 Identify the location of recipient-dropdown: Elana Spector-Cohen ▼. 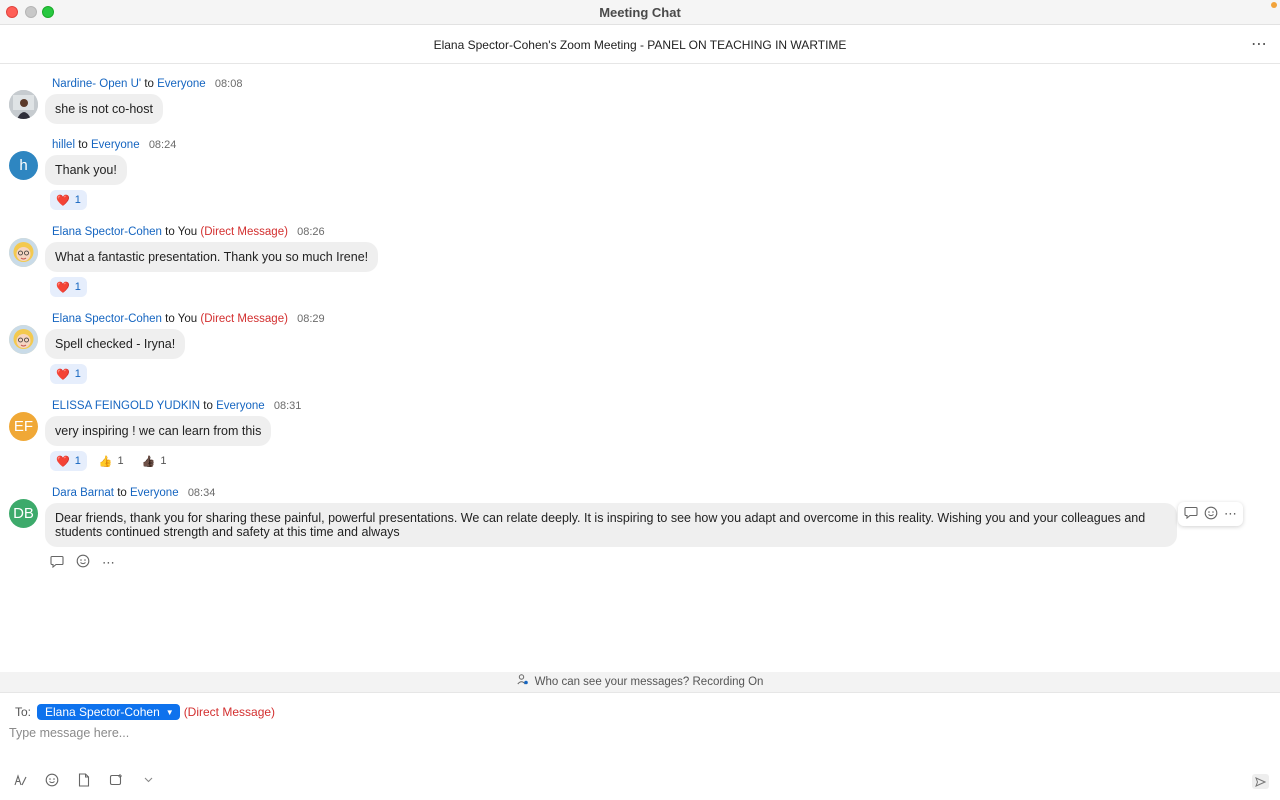
(108, 712).